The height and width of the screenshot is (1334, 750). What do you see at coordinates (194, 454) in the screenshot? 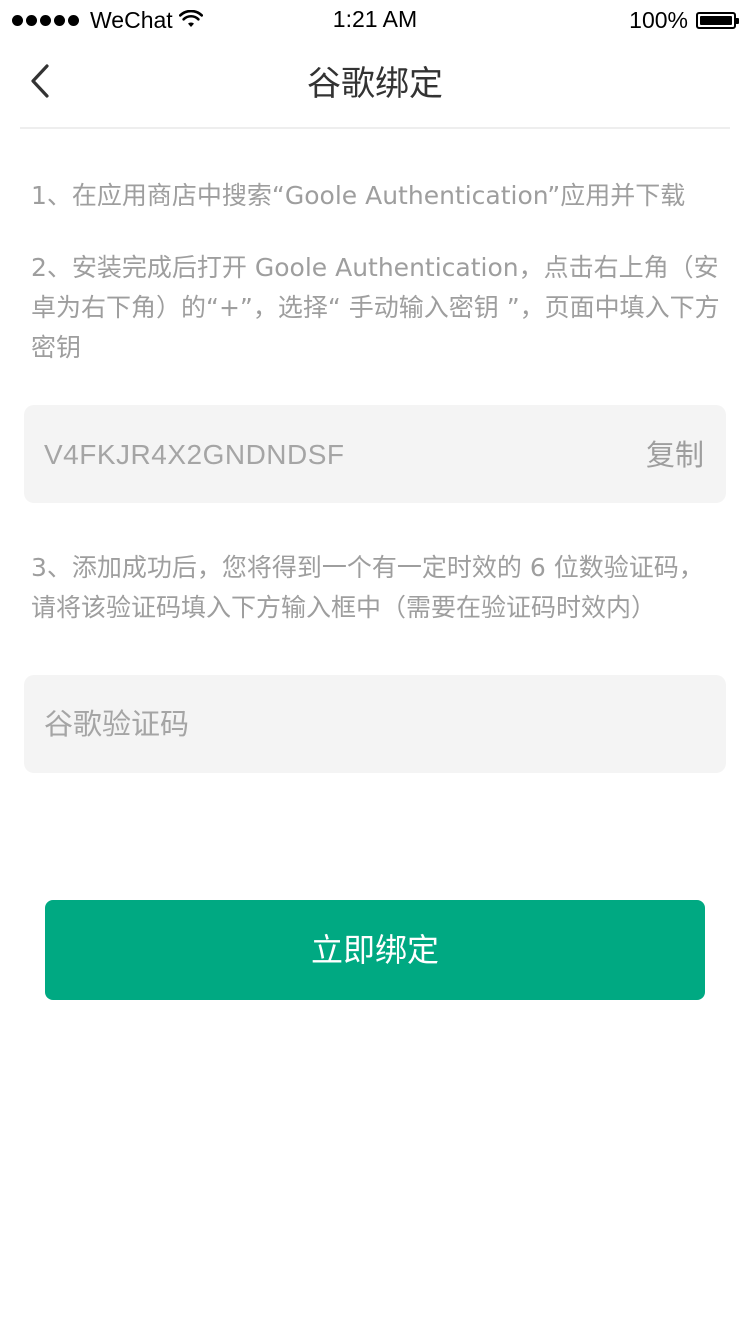
I see `secret-key-value: V4FKJR4X2GNDNDSF` at bounding box center [194, 454].